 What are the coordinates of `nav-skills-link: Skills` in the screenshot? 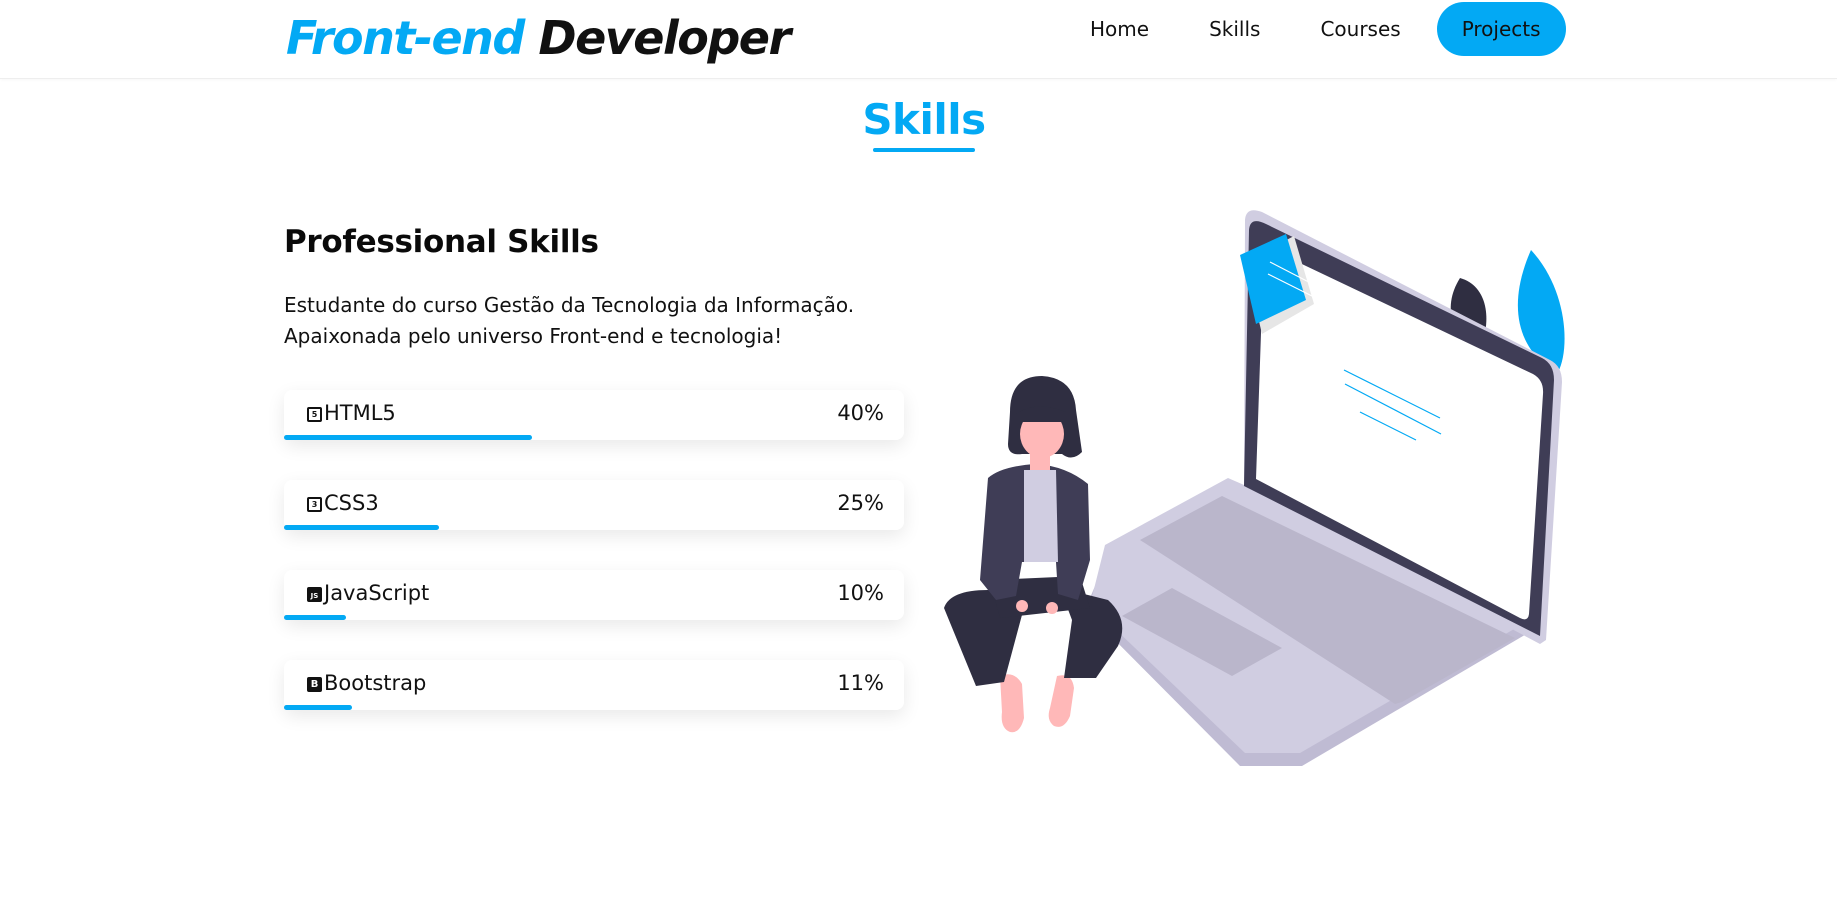 It's located at (1234, 29).